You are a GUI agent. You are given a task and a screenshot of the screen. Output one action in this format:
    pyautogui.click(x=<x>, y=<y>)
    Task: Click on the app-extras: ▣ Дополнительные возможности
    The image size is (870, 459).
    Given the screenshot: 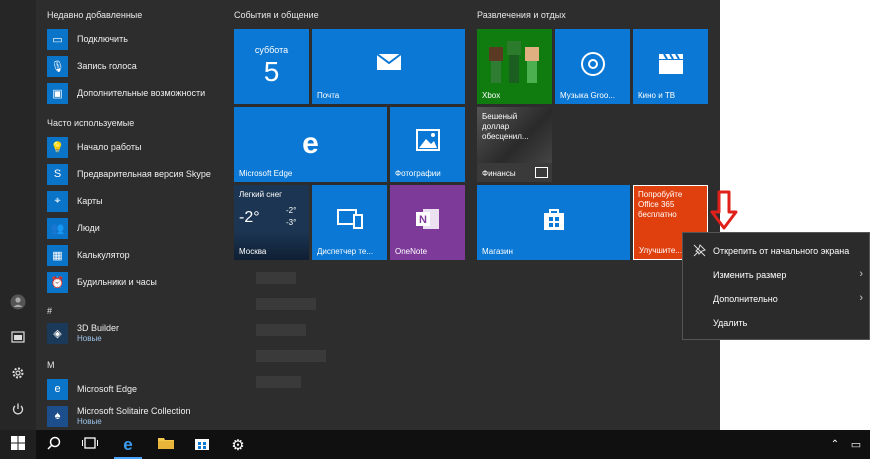 What is the action you would take?
    pyautogui.click(x=137, y=93)
    